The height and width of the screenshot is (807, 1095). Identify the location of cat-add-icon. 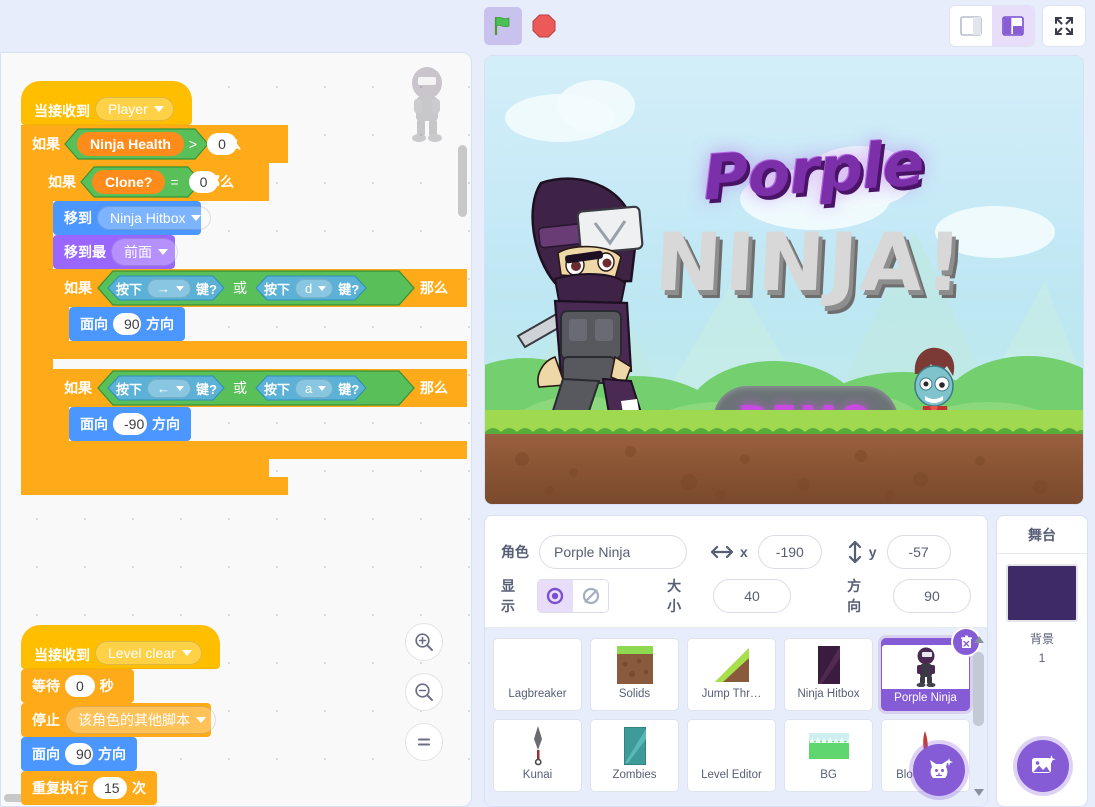
(941, 768).